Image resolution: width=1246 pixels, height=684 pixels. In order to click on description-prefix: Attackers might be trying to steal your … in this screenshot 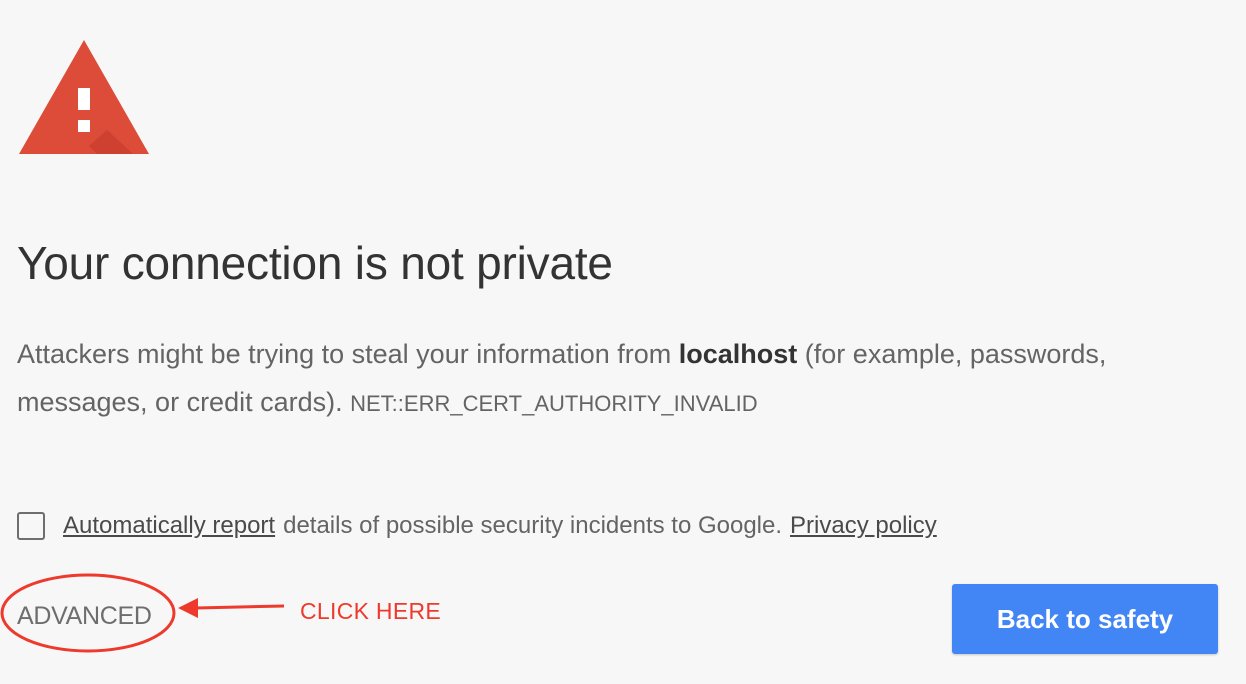, I will do `click(348, 354)`.